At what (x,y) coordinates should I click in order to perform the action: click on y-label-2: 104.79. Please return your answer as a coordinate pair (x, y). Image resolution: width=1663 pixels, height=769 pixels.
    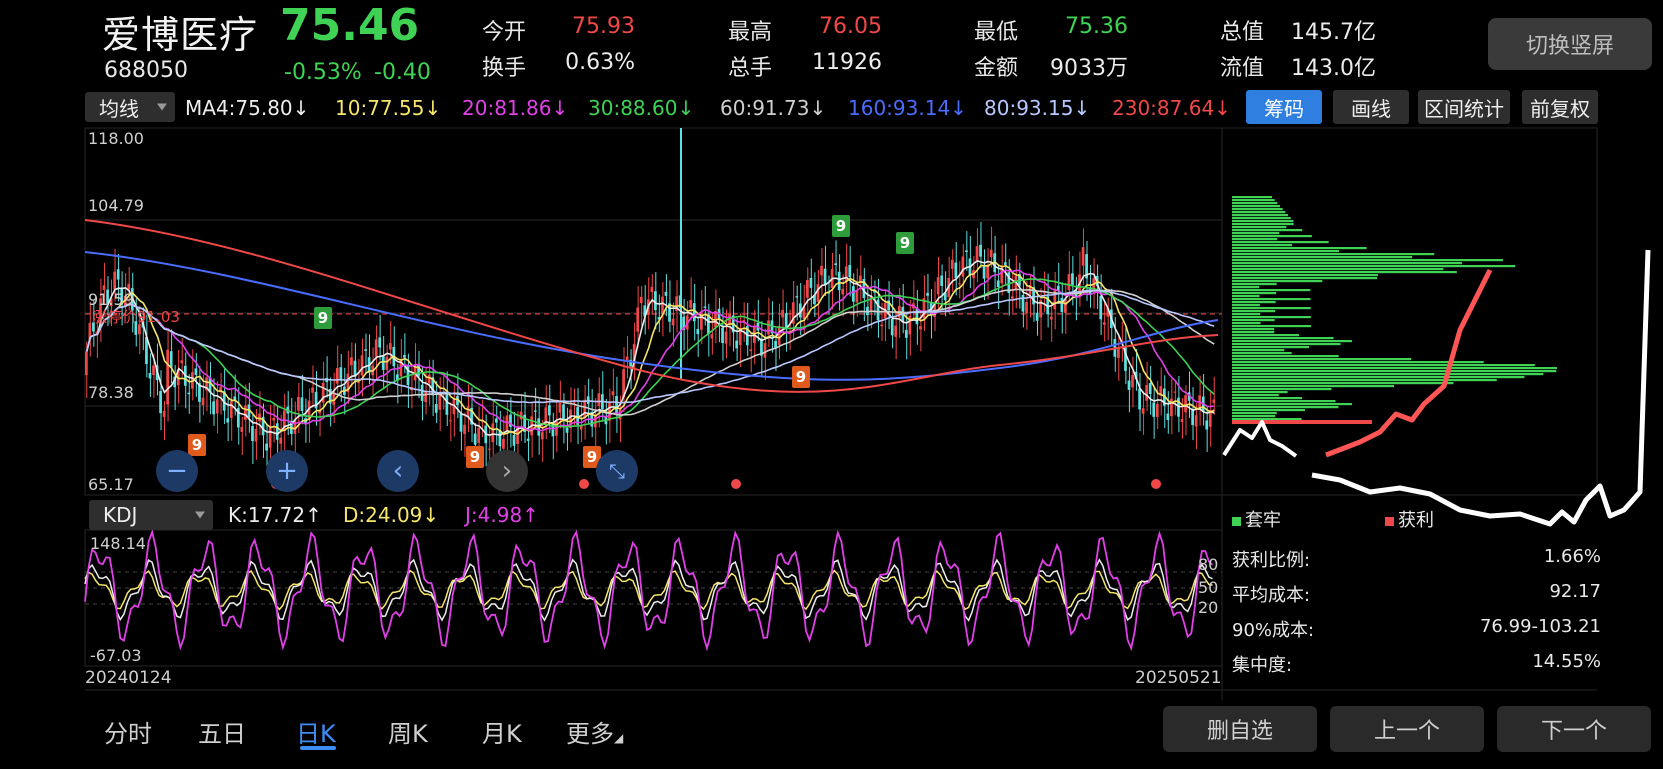
    Looking at the image, I should click on (116, 205).